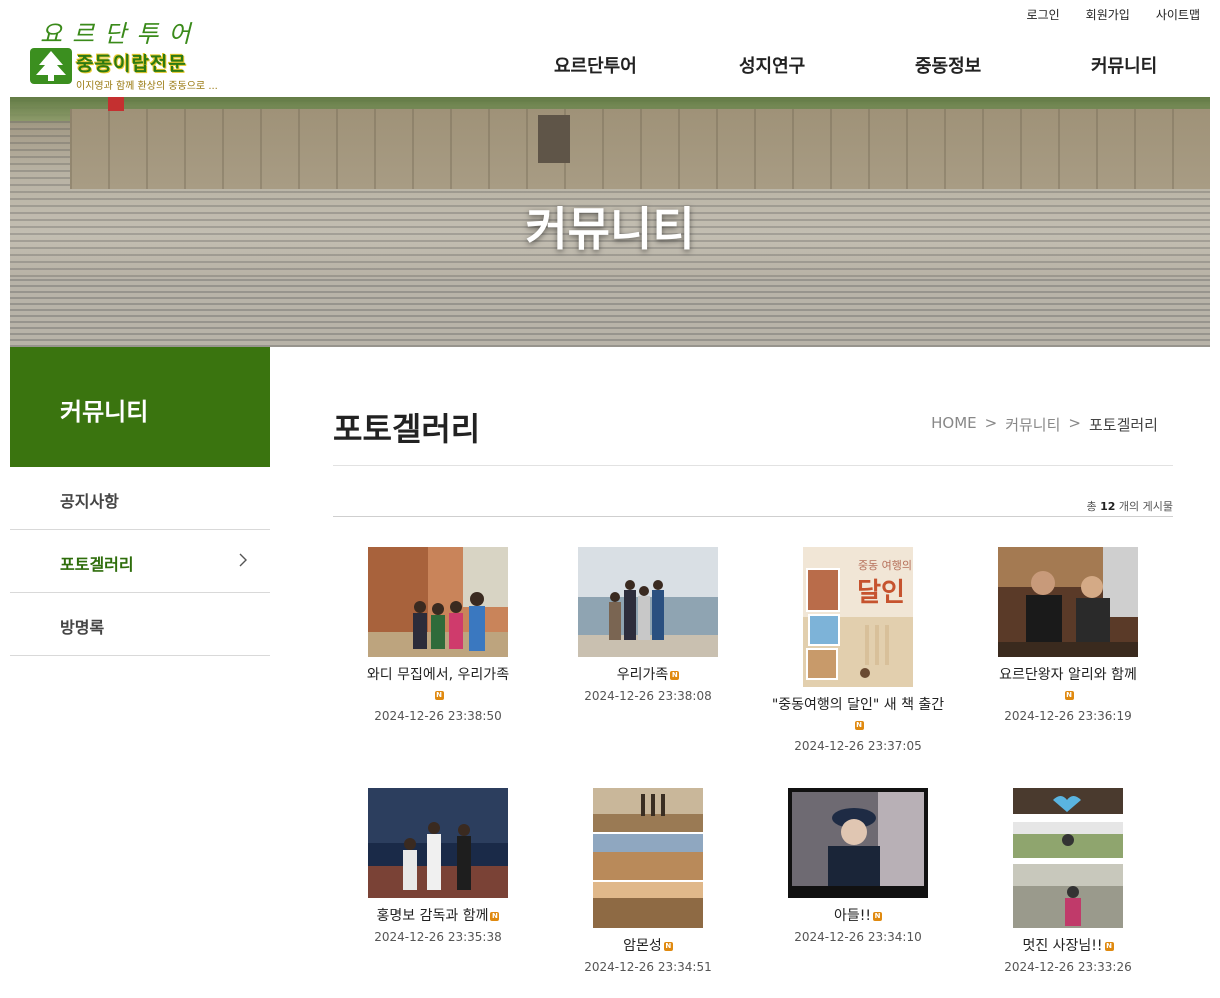 The width and height of the screenshot is (1220, 998). What do you see at coordinates (858, 937) in the screenshot?
I see `gallery-item-date: 2024-12-26 23:34:10` at bounding box center [858, 937].